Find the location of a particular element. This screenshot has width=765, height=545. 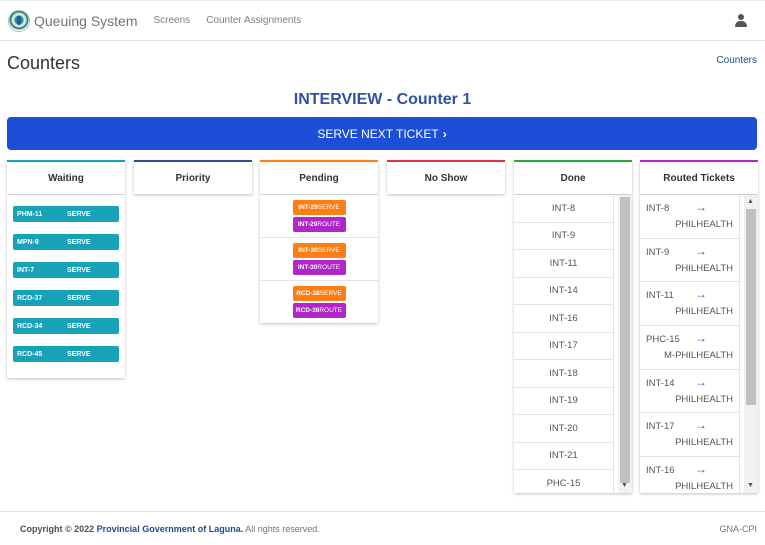

user-icon is located at coordinates (741, 21).